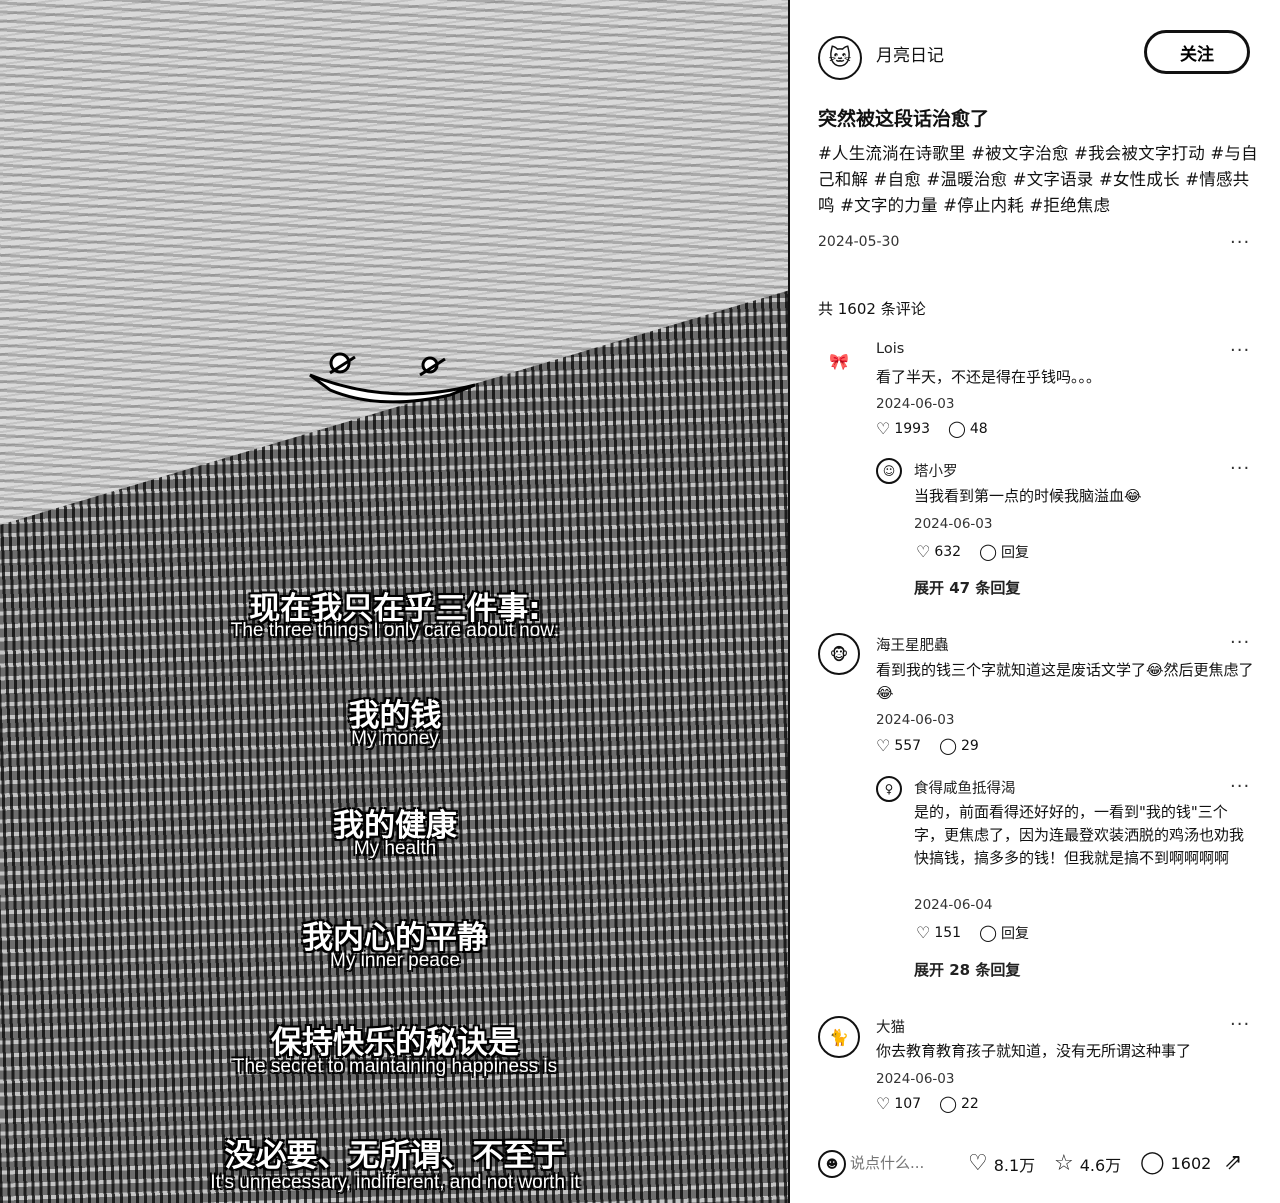 This screenshot has width=1280, height=1203. What do you see at coordinates (1034, 1051) in the screenshot?
I see `comment-text: 你去教育教育孩子就知道，没有无所谓这种事了` at bounding box center [1034, 1051].